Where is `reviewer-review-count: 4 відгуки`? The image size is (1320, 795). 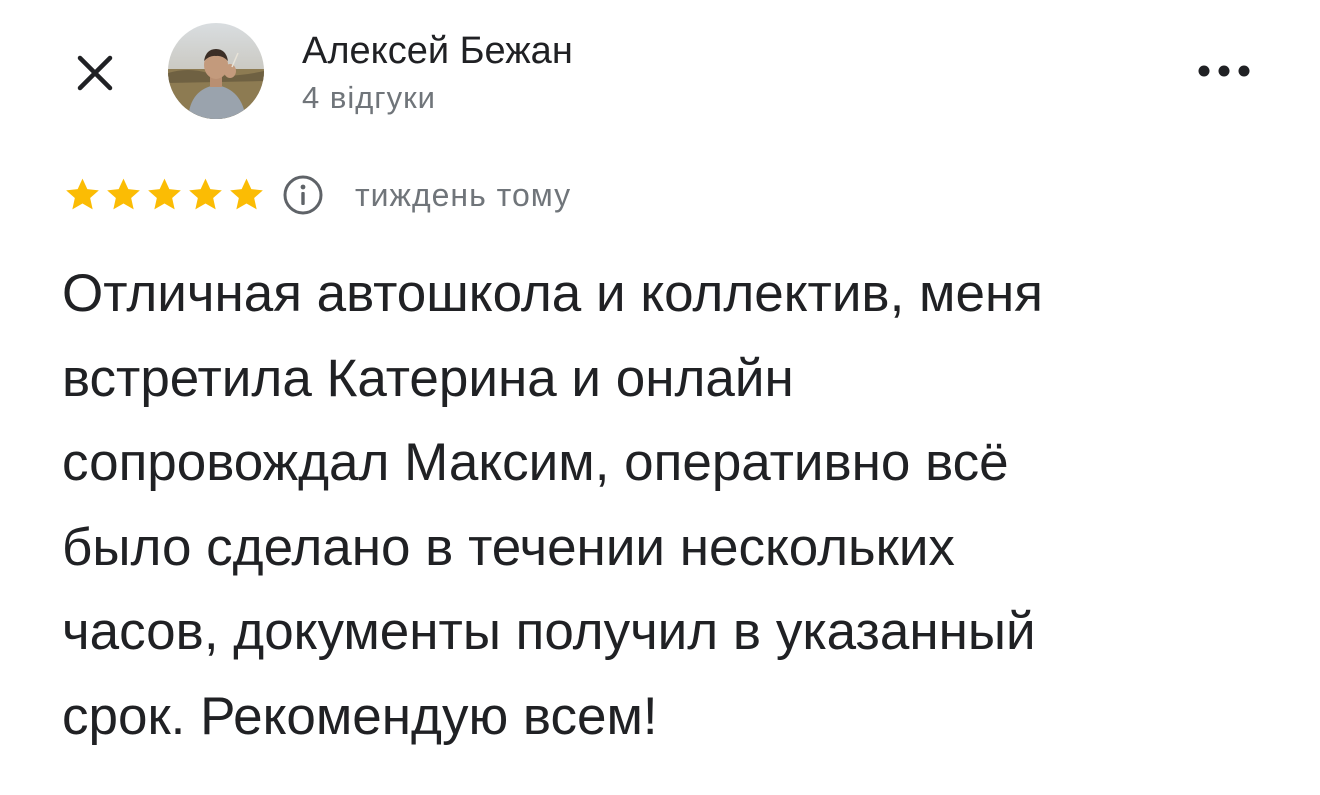
reviewer-review-count: 4 відгуки is located at coordinates (369, 97).